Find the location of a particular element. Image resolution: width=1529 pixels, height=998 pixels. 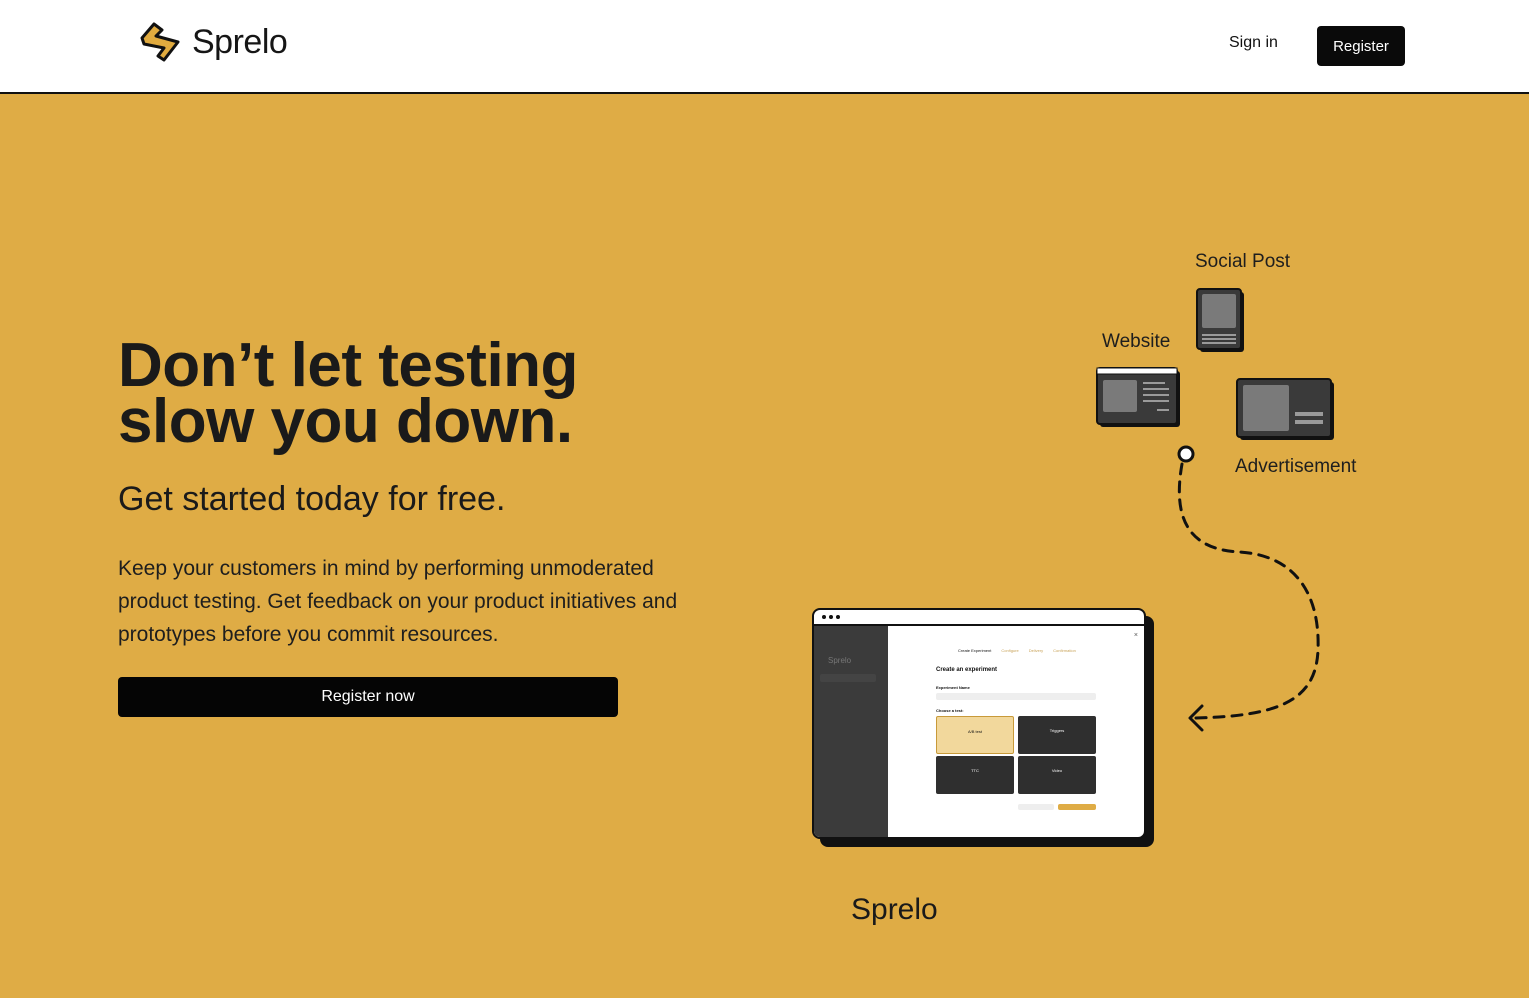

path-start-dot is located at coordinates (1186, 454).